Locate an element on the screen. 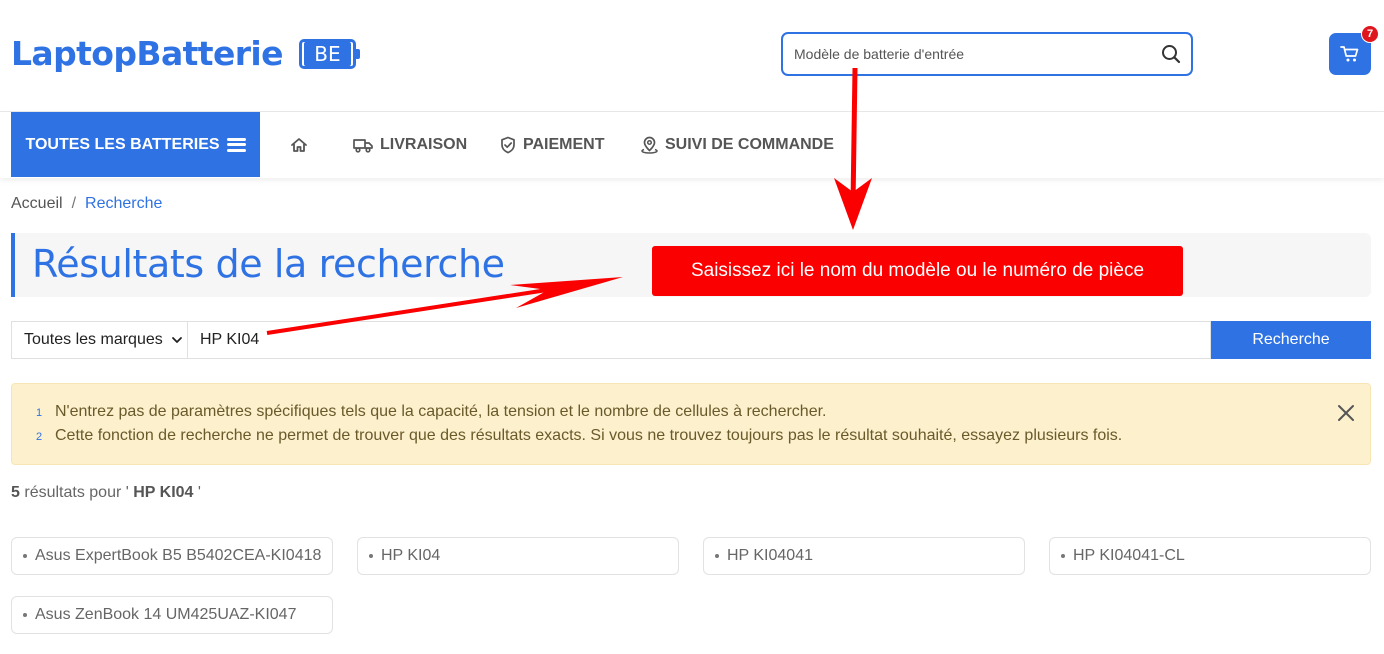  brand-select: Toutes les marques is located at coordinates (99, 340).